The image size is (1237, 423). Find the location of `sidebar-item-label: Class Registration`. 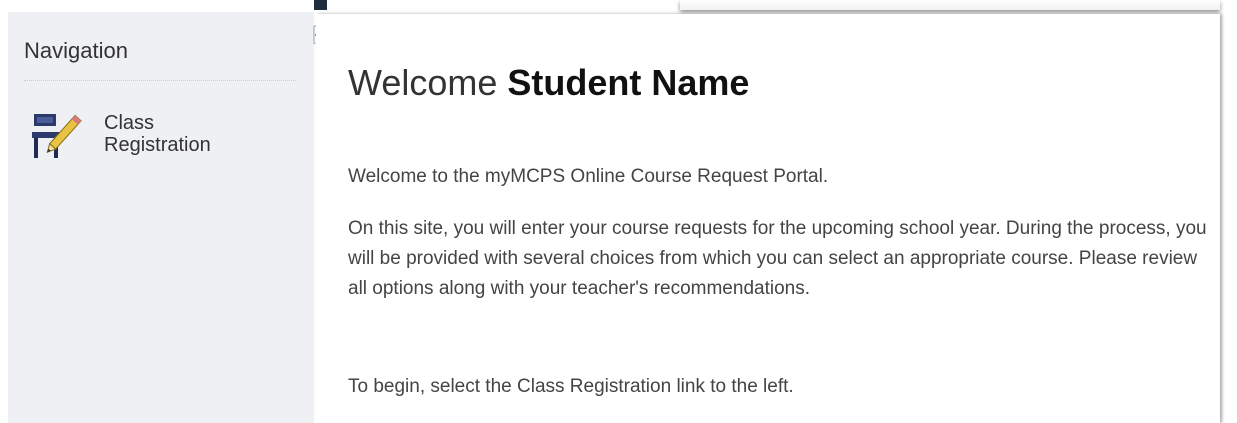

sidebar-item-label: Class Registration is located at coordinates (157, 134).